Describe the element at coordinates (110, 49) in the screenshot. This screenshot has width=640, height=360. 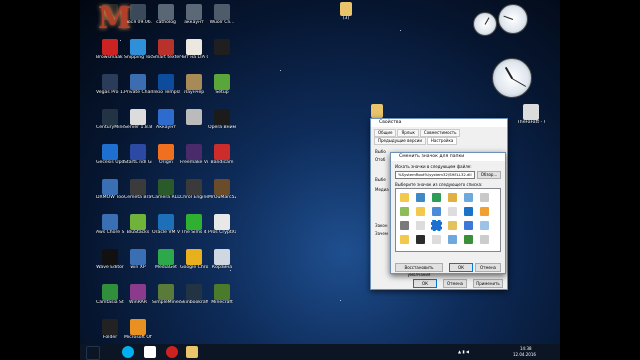
I see `desktop-icon: Browsmaak - Yandex` at that location.